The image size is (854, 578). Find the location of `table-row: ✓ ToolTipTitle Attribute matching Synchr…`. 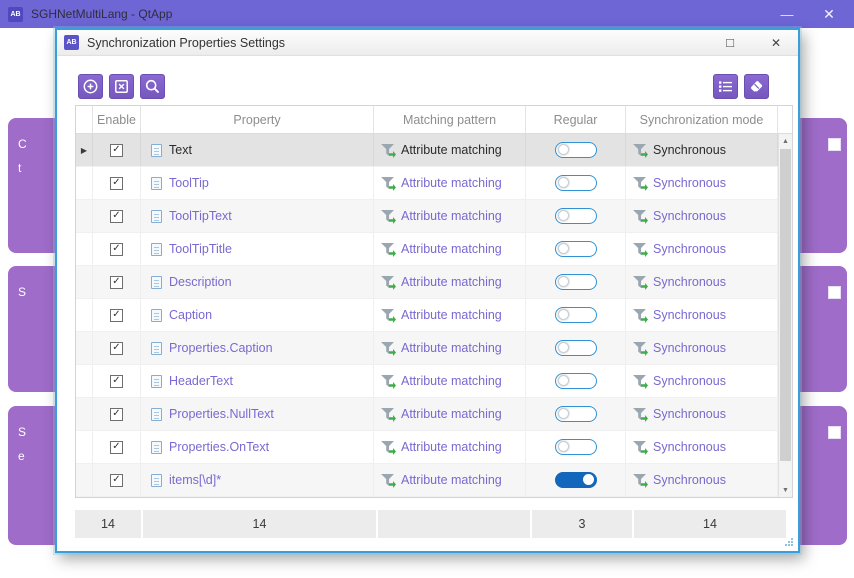

table-row: ✓ ToolTipTitle Attribute matching Synchr… is located at coordinates (434, 249).